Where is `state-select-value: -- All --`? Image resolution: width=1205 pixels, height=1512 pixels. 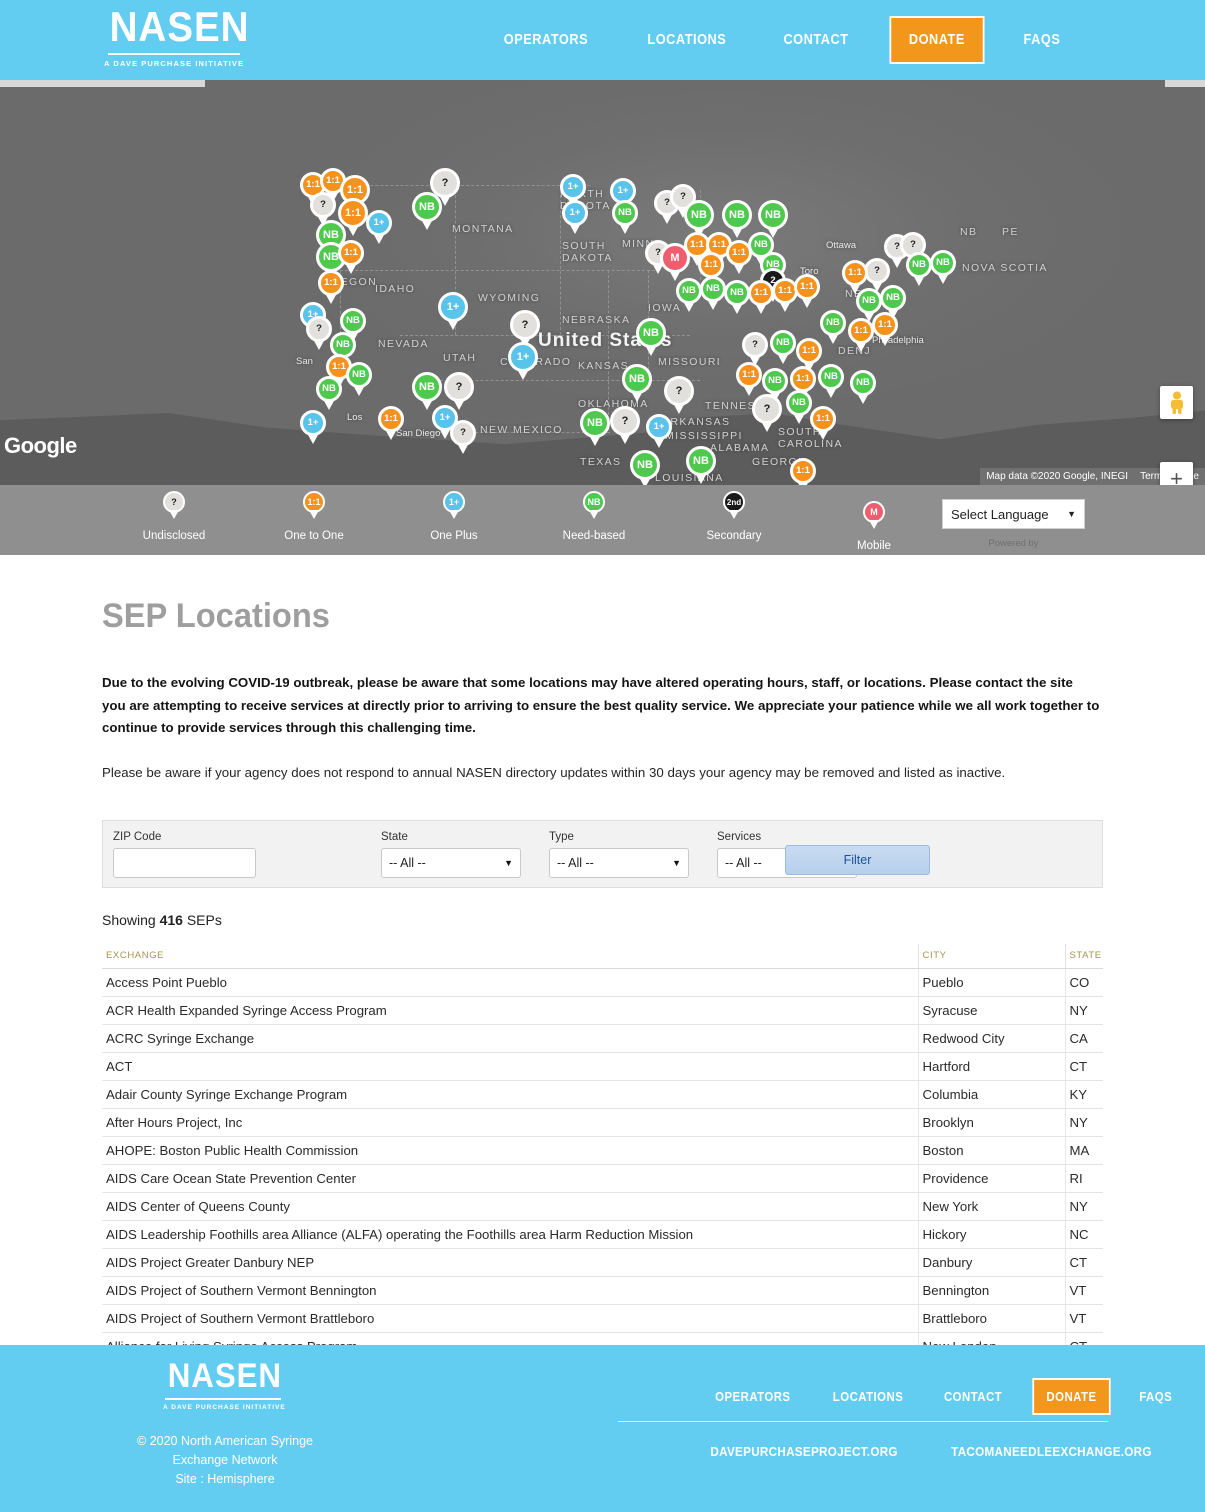 state-select-value: -- All -- is located at coordinates (407, 862).